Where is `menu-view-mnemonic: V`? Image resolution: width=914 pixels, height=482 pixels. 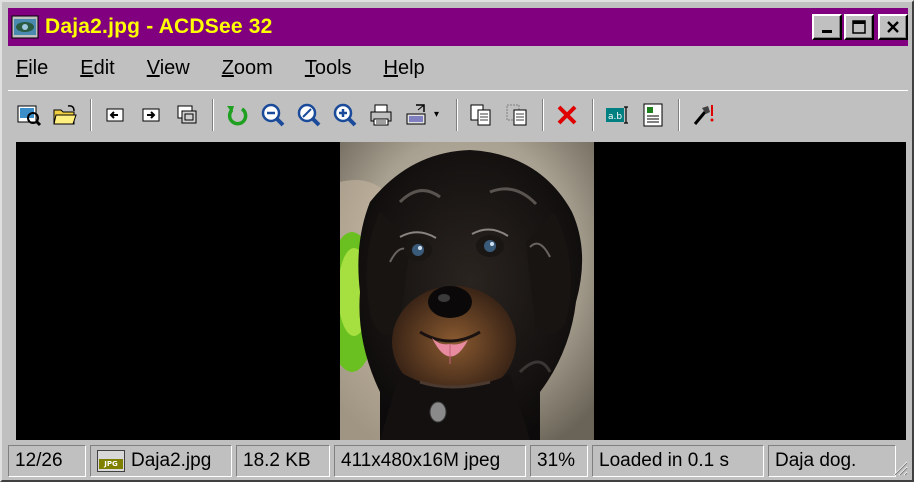
menu-view-mnemonic: V is located at coordinates (153, 67).